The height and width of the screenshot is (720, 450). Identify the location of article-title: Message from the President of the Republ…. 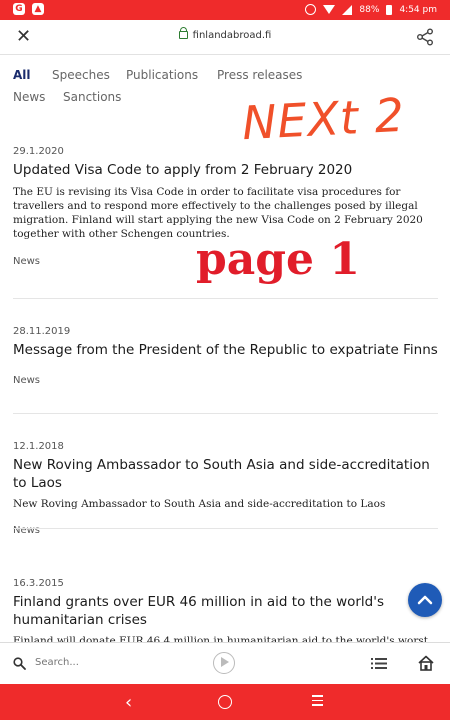
(225, 350).